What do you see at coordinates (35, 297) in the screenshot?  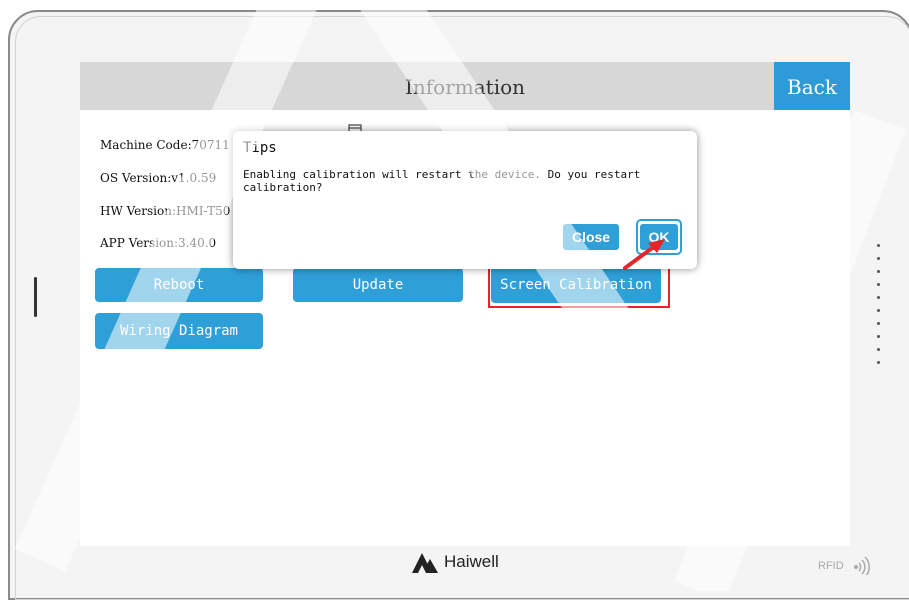 I see `side-button` at bounding box center [35, 297].